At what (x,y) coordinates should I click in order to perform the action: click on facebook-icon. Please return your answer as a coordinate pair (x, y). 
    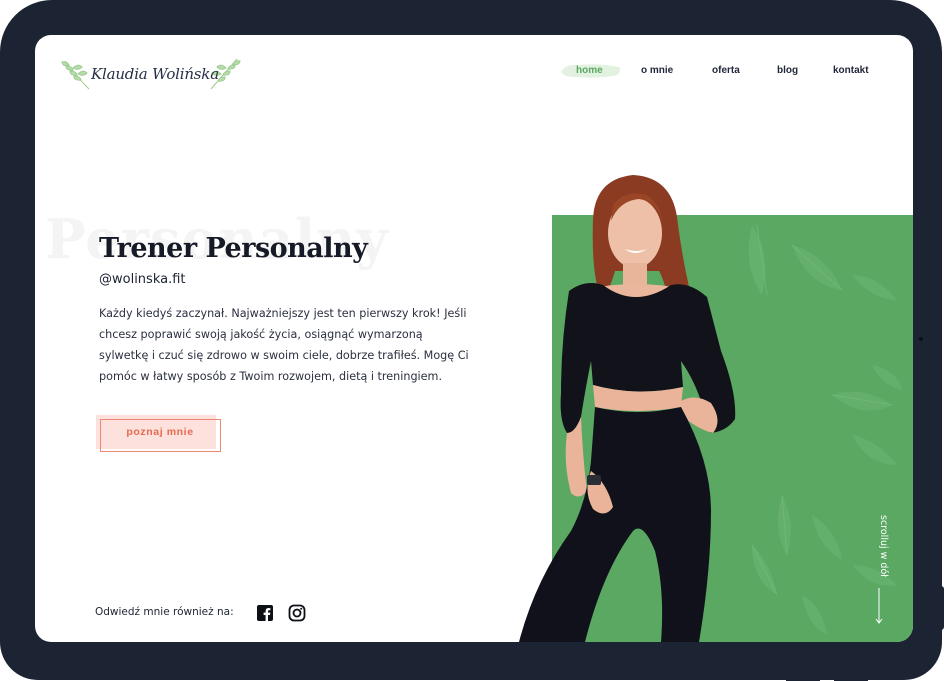
    Looking at the image, I should click on (265, 613).